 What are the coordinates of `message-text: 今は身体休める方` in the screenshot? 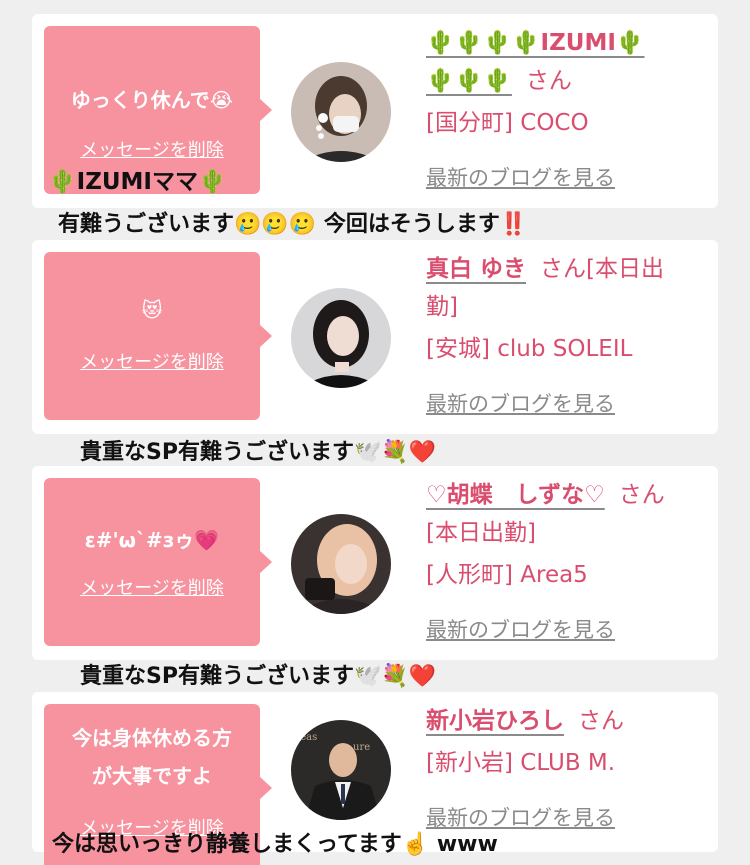 It's located at (152, 738).